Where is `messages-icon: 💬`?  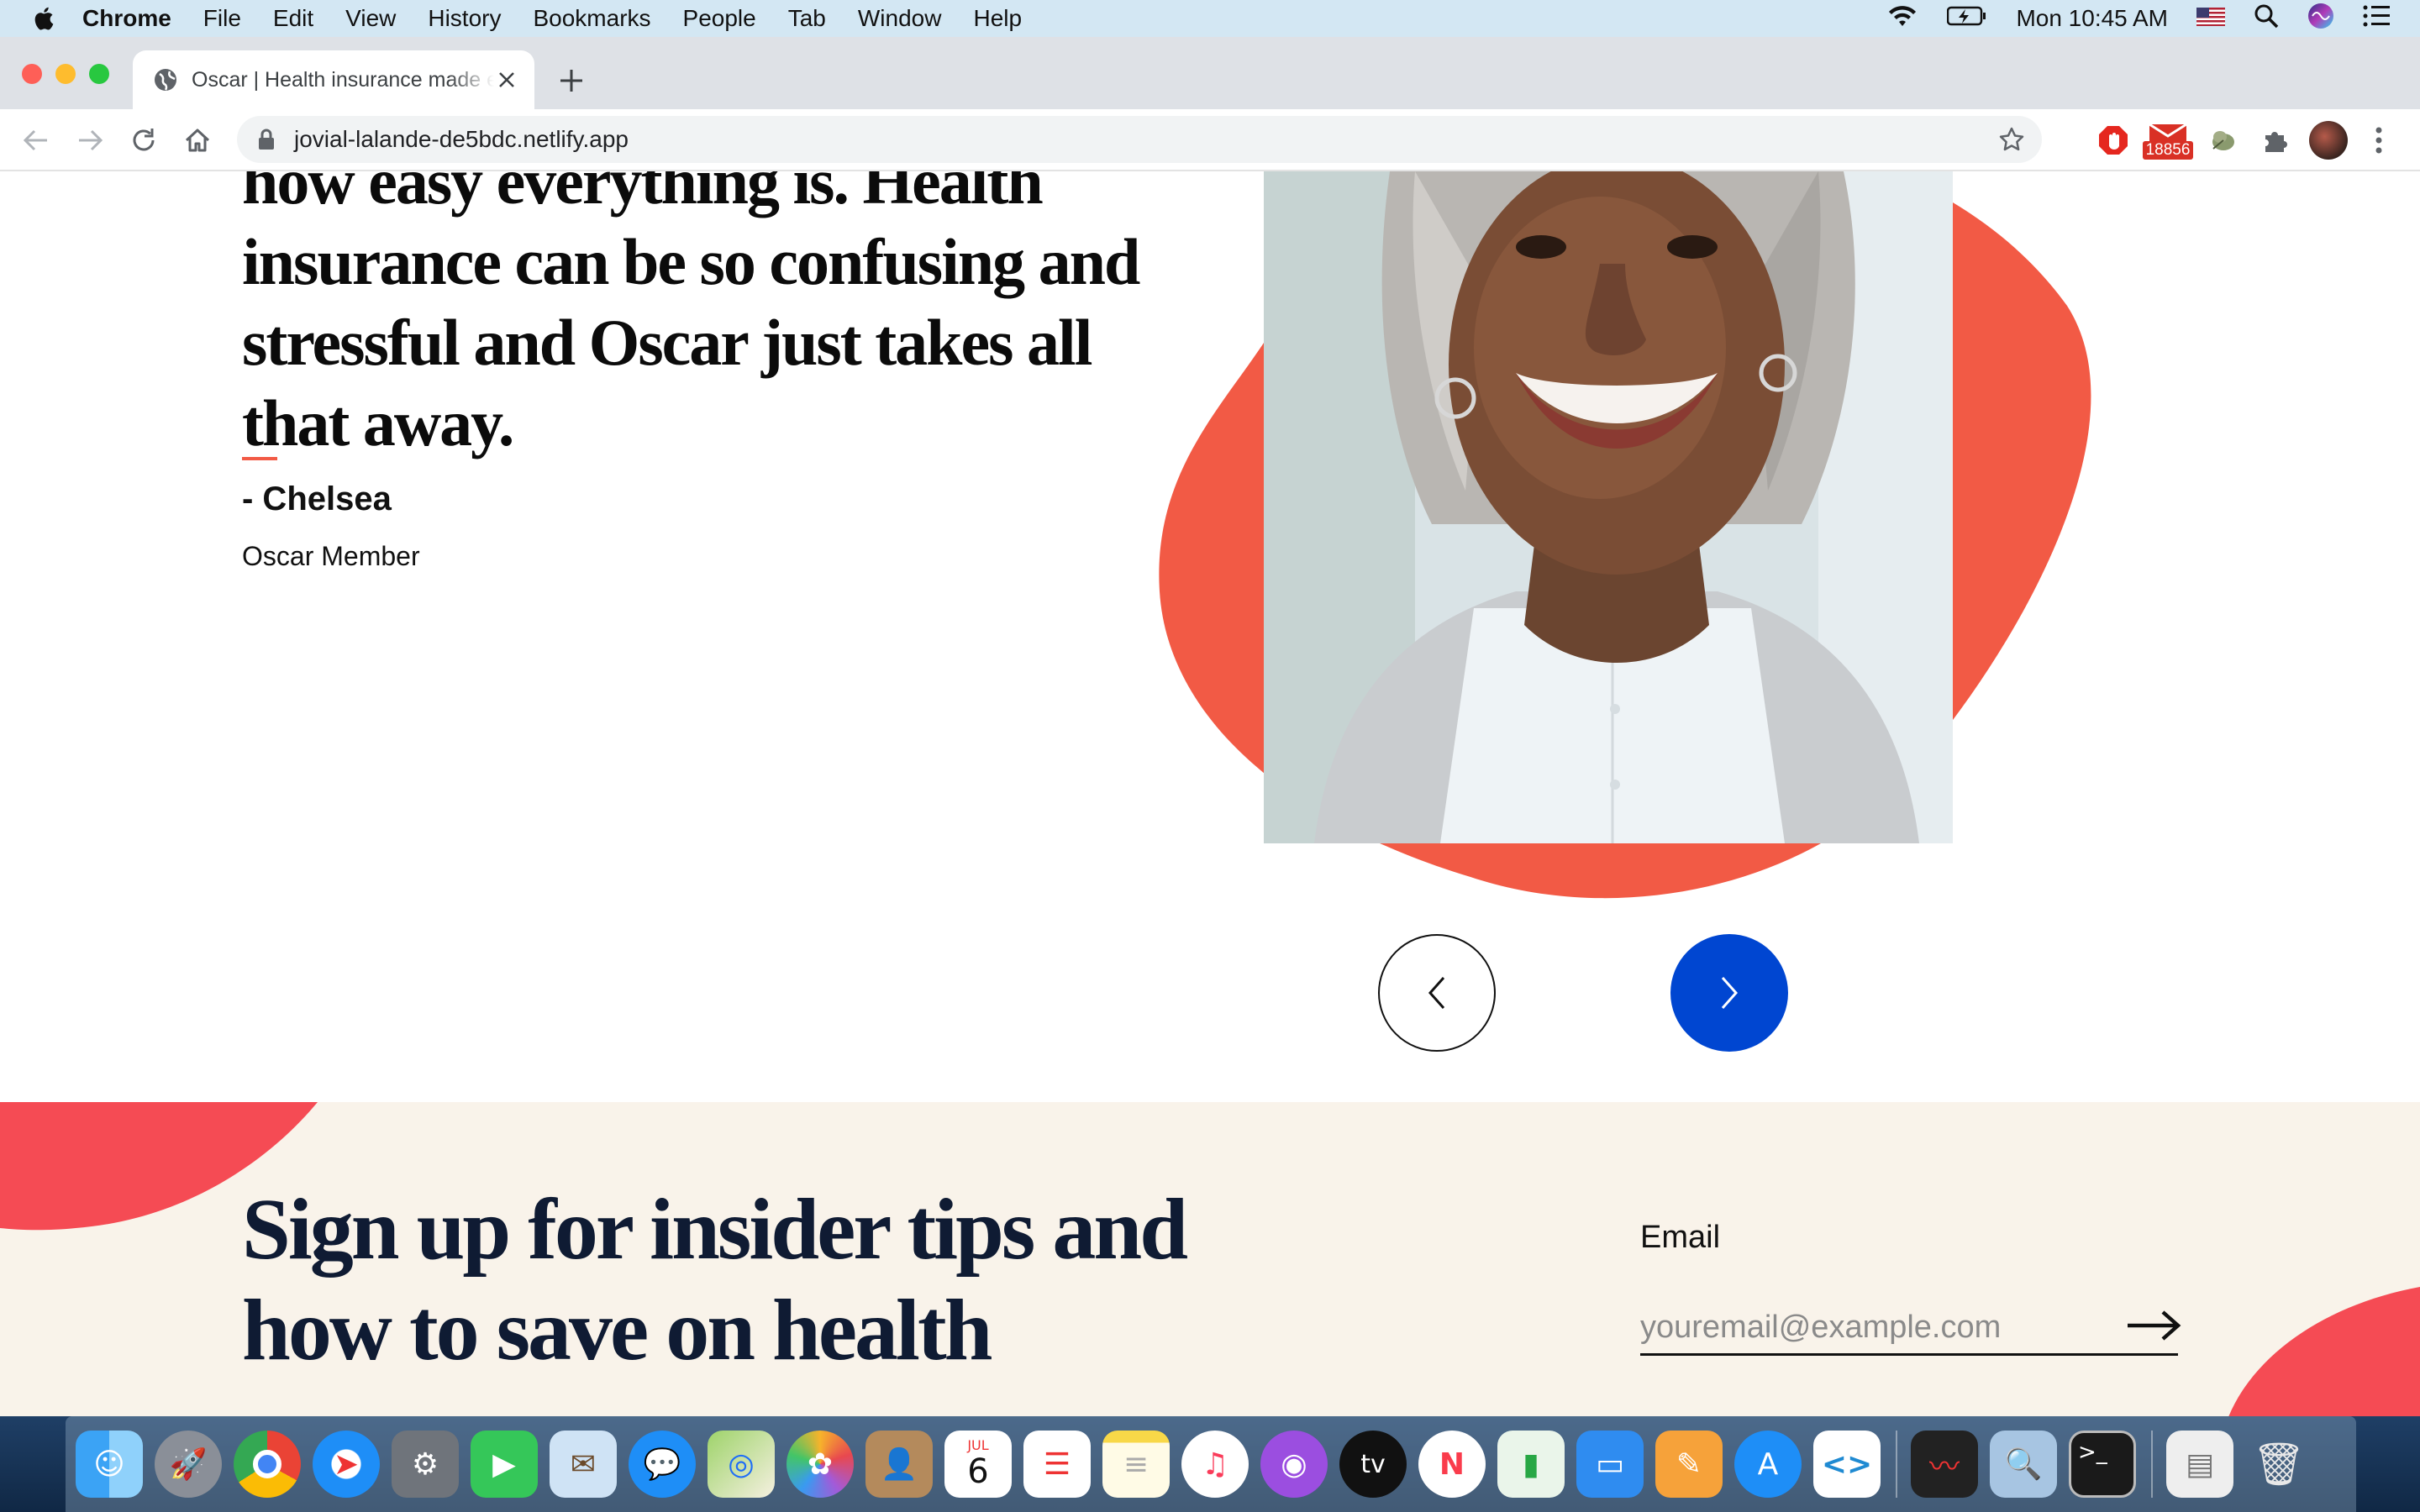 messages-icon: 💬 is located at coordinates (662, 1464).